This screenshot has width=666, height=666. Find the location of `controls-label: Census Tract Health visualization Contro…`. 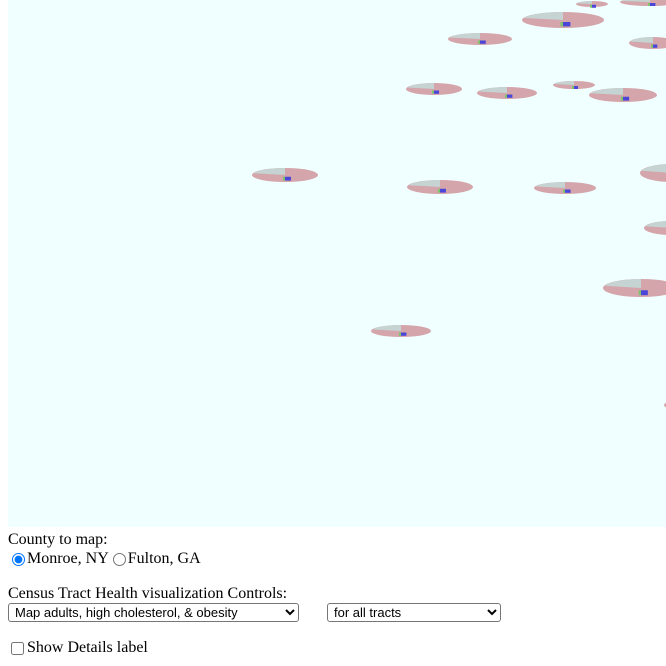

controls-label: Census Tract Health visualization Contro… is located at coordinates (148, 593).